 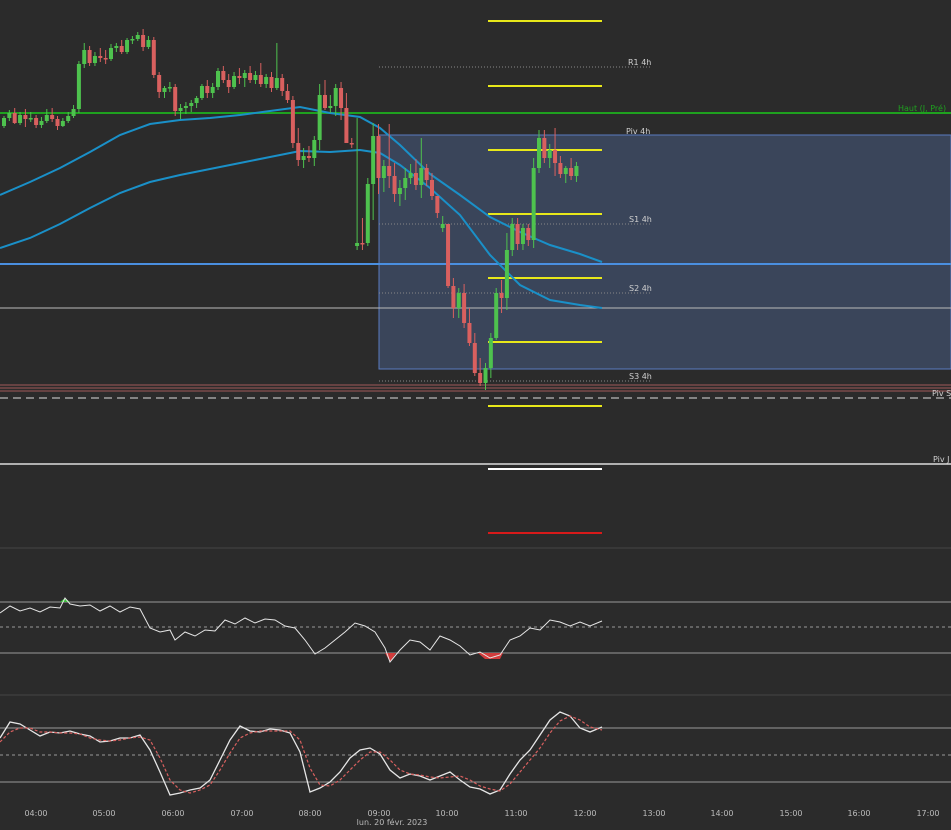 What do you see at coordinates (927, 813) in the screenshot?
I see `x-tick-label: 17:00` at bounding box center [927, 813].